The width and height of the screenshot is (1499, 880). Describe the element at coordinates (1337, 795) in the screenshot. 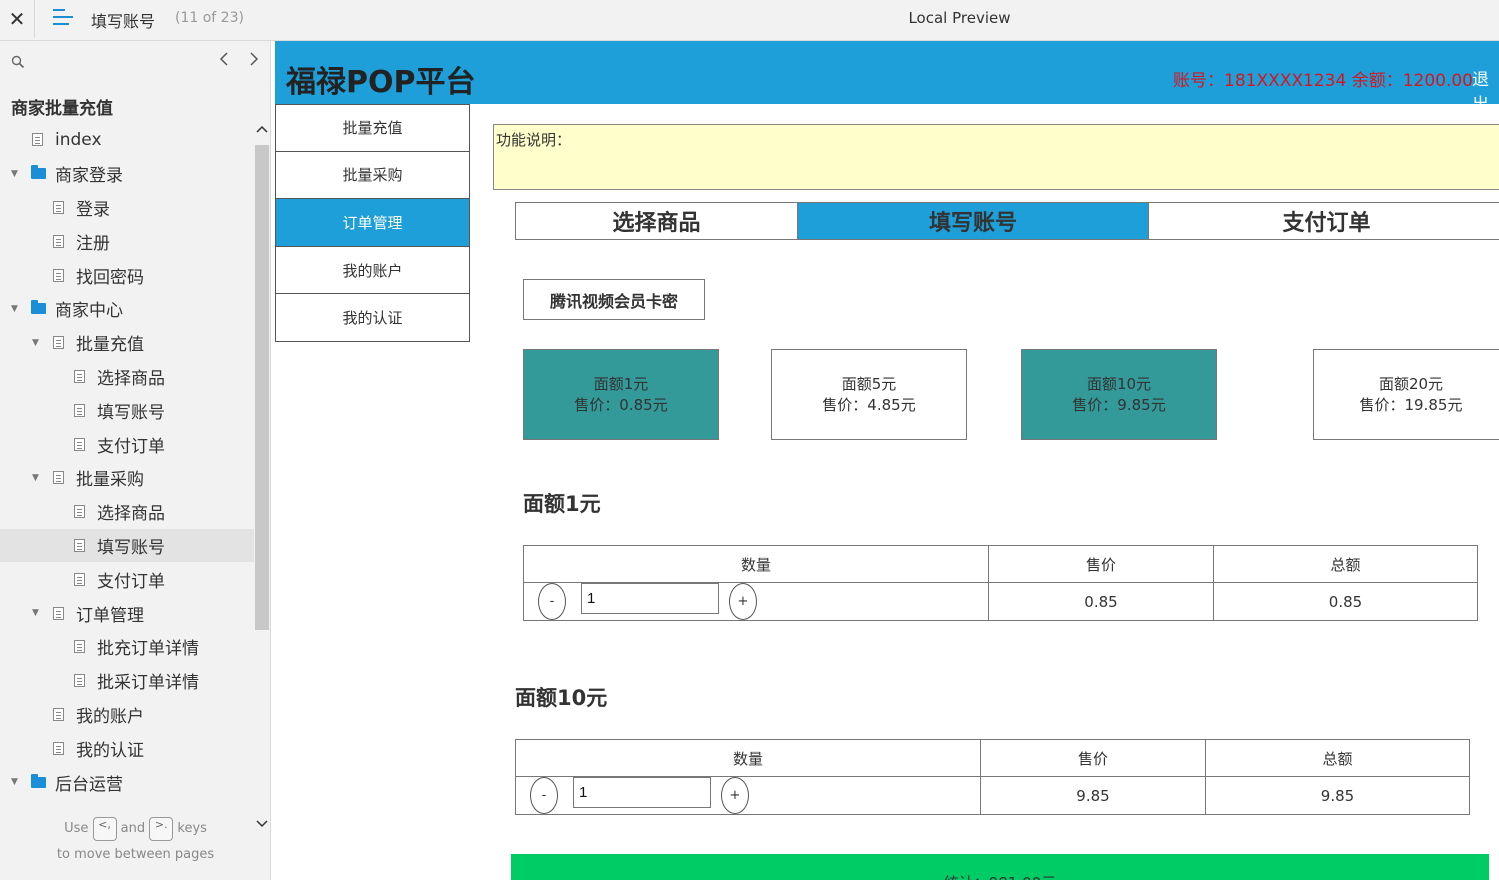

I see `total-value: 9.85` at that location.